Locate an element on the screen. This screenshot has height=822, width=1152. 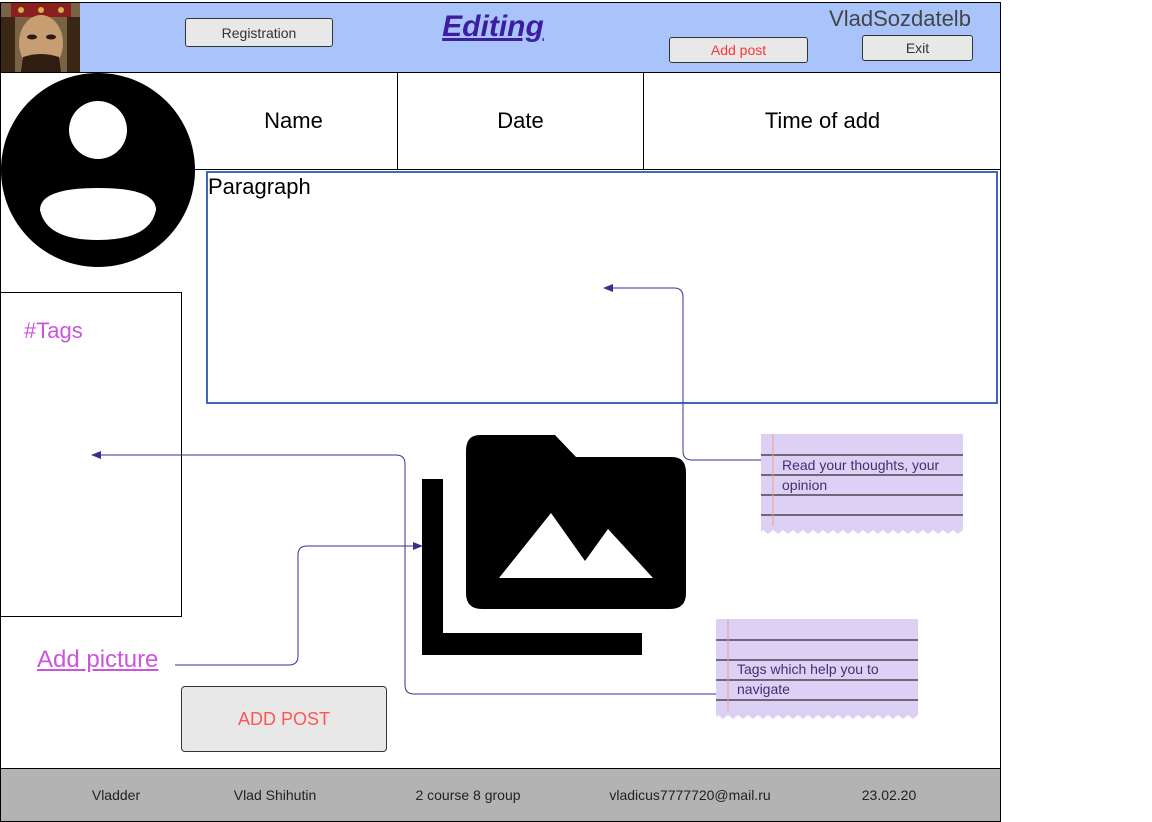
user-avatar-icon is located at coordinates (98, 170).